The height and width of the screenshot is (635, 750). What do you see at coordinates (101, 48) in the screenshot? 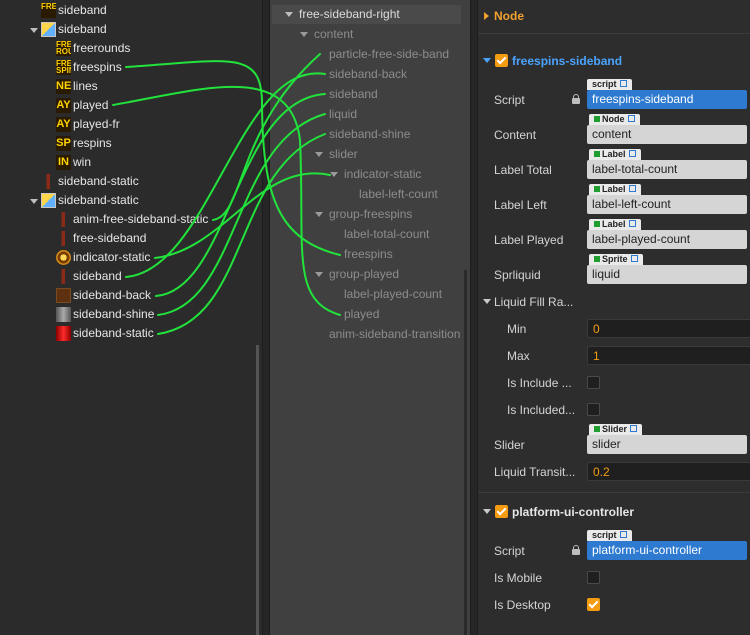
I see `hierarchy-item-freerounds: freerounds` at bounding box center [101, 48].